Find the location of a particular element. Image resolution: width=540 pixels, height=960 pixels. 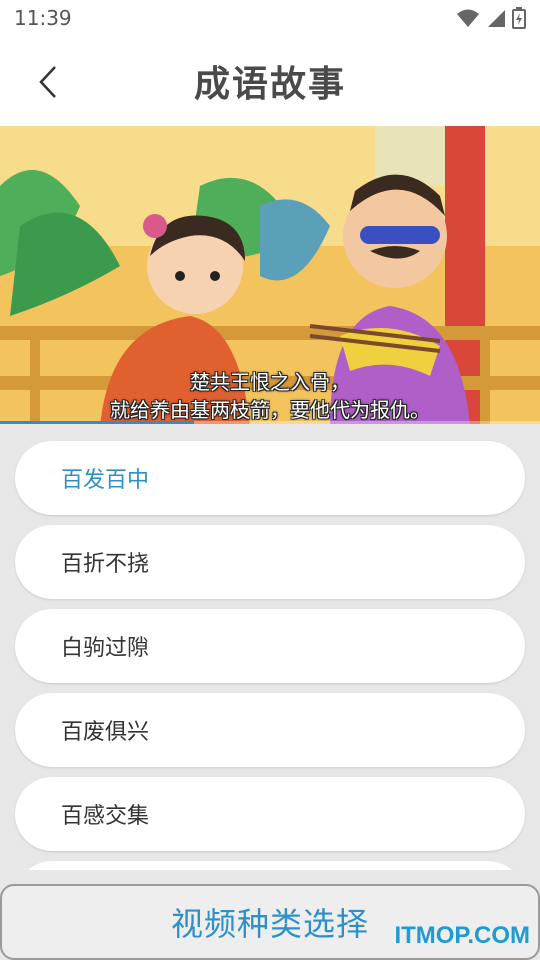

back-button is located at coordinates (48, 82).